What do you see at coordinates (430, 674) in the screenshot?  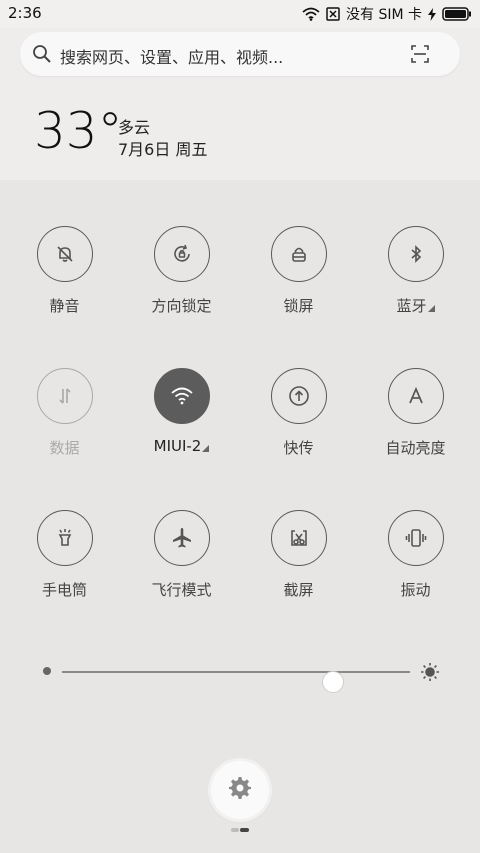 I see `brightness-high-icon` at bounding box center [430, 674].